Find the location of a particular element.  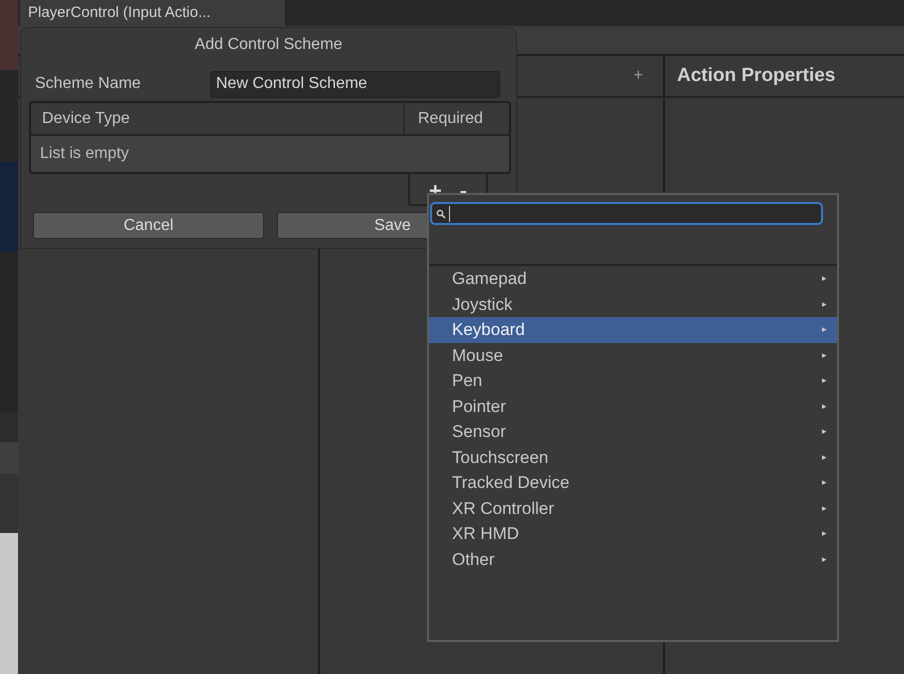

column-header: Required is located at coordinates (450, 118).